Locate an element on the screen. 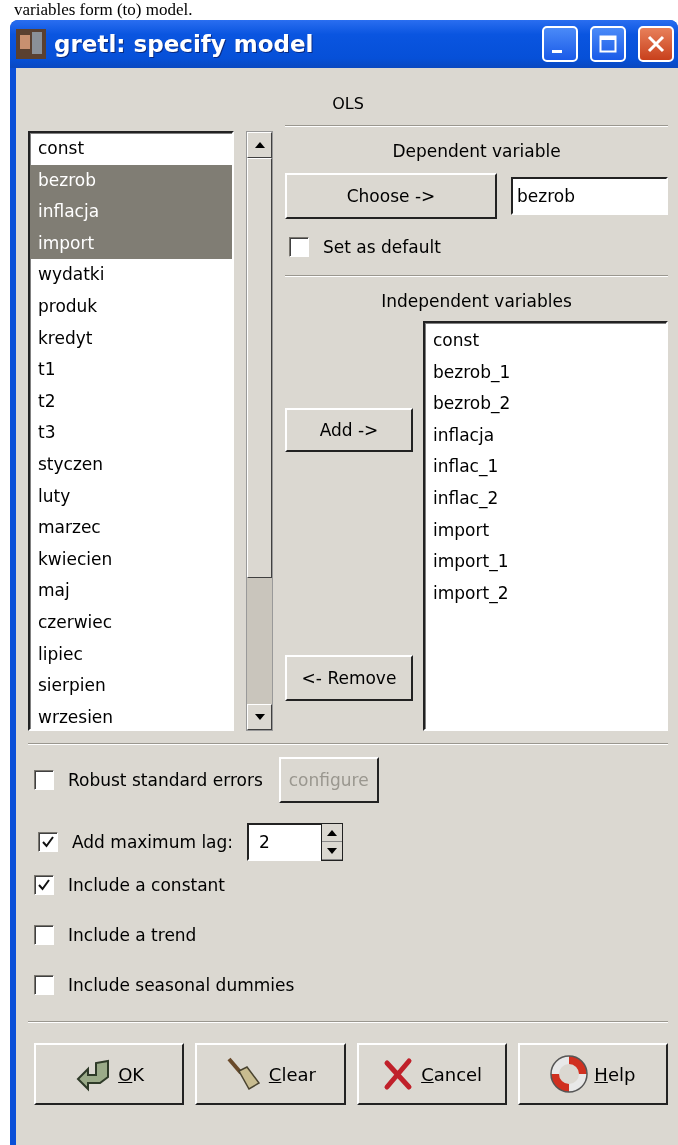 This screenshot has height=1145, width=678. close-button is located at coordinates (656, 44).